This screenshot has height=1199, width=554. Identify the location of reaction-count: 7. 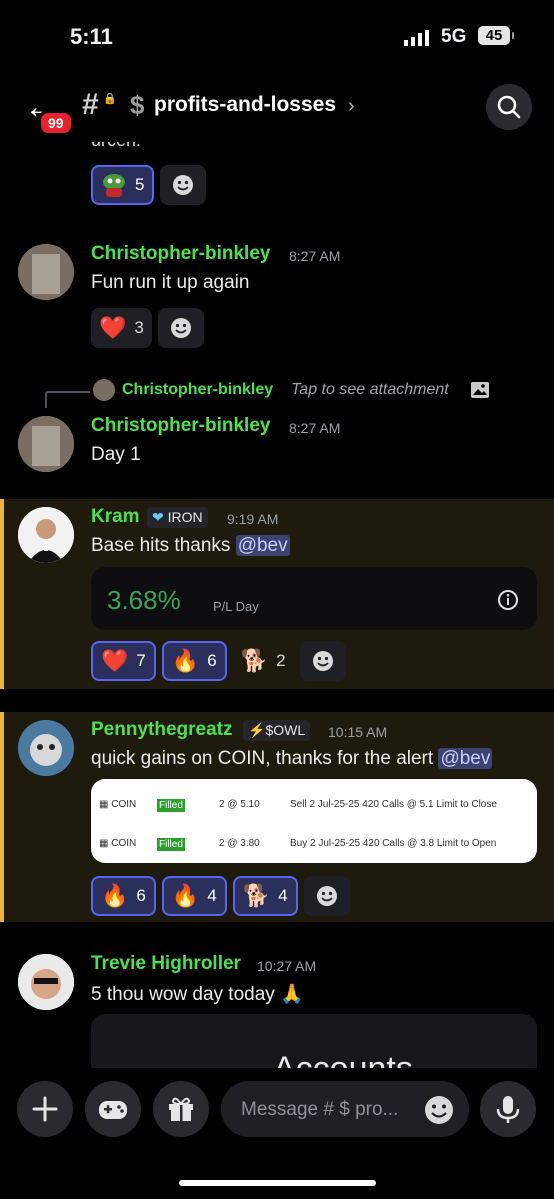
(141, 660).